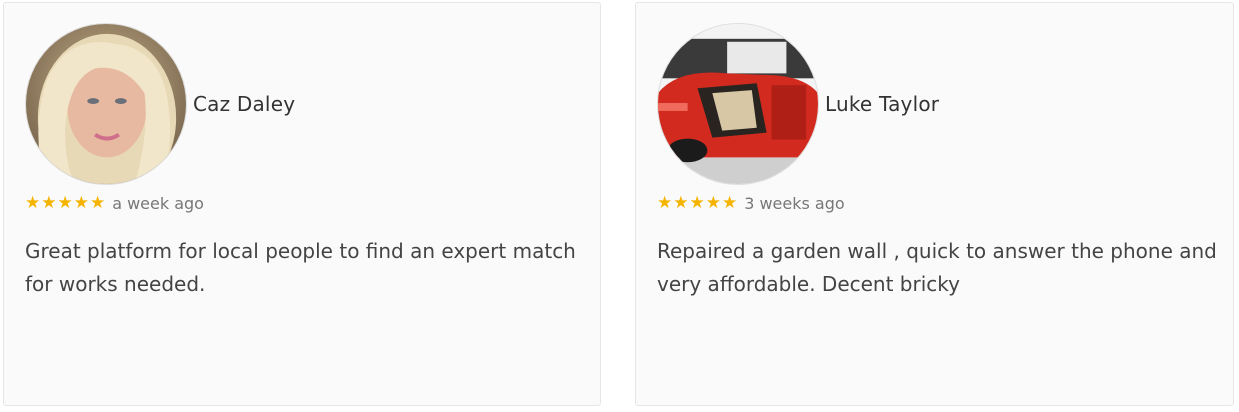  What do you see at coordinates (158, 203) in the screenshot?
I see `review-time: a week ago` at bounding box center [158, 203].